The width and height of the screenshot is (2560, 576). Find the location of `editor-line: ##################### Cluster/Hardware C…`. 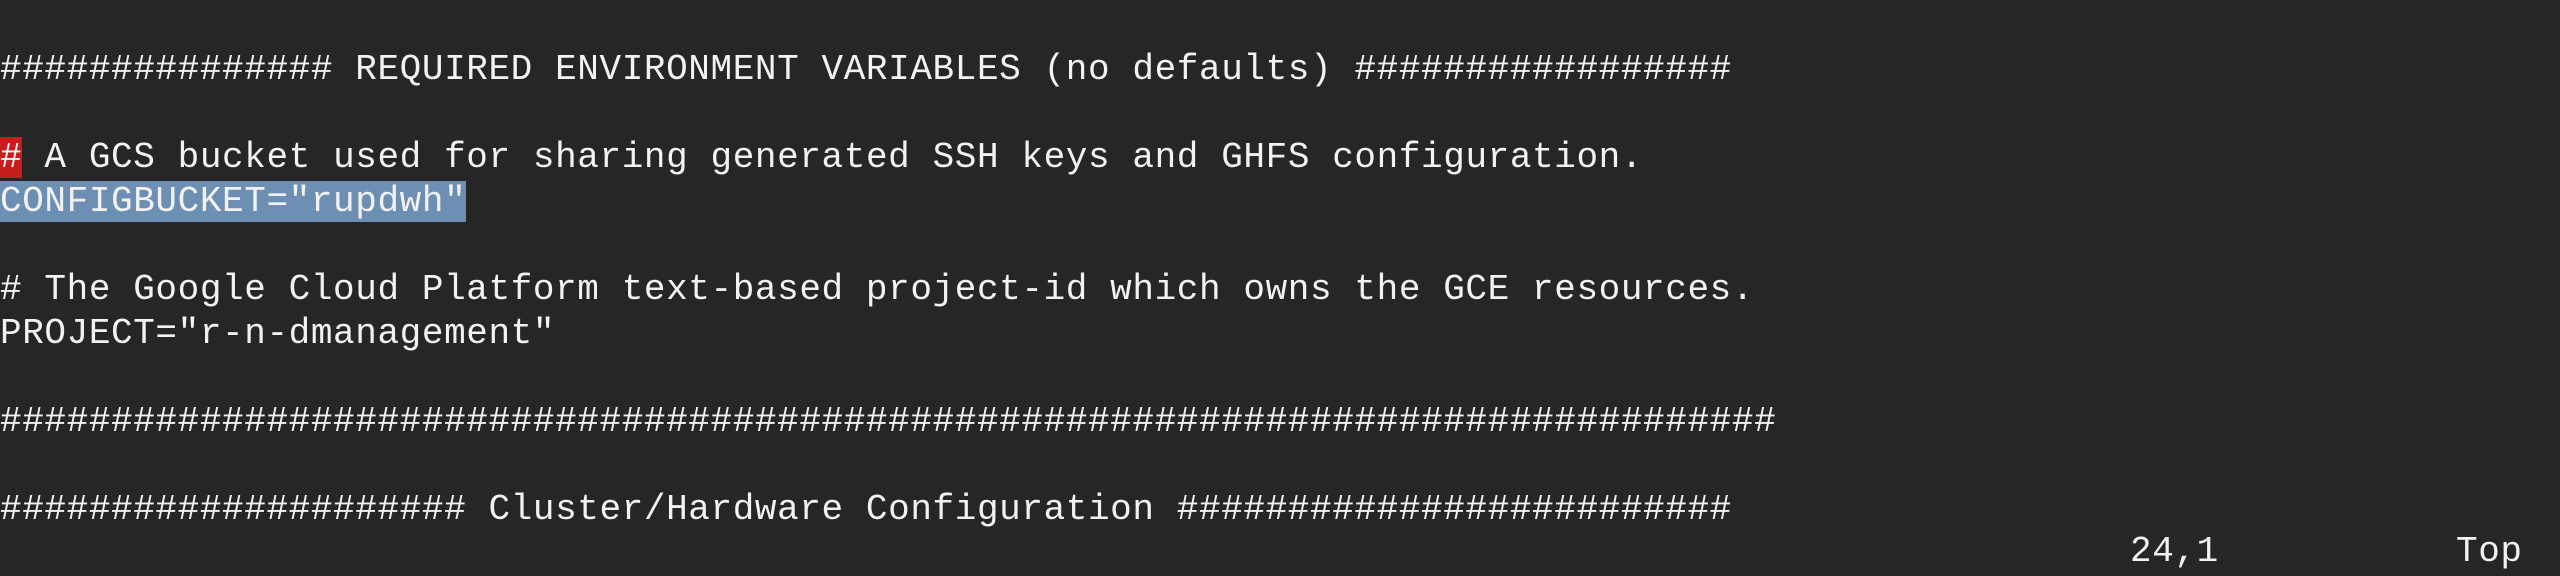

editor-line: ##################### Cluster/Hardware C… is located at coordinates (866, 509).